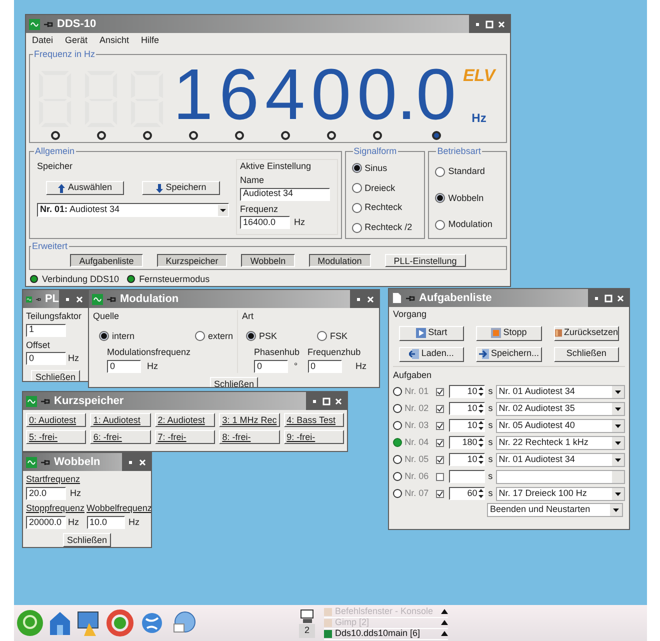 This screenshot has height=641, width=660. What do you see at coordinates (60, 623) in the screenshot?
I see `house-icon` at bounding box center [60, 623].